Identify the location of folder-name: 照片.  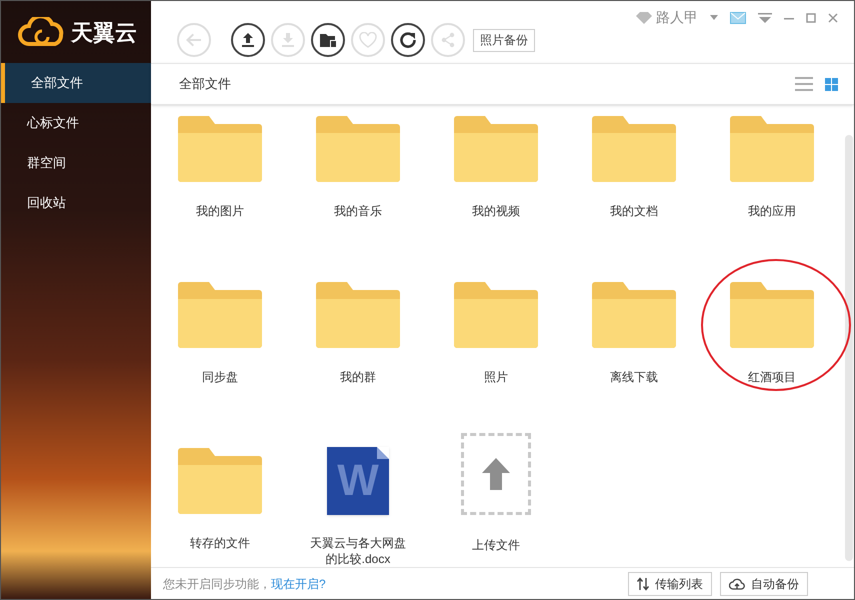
(496, 377).